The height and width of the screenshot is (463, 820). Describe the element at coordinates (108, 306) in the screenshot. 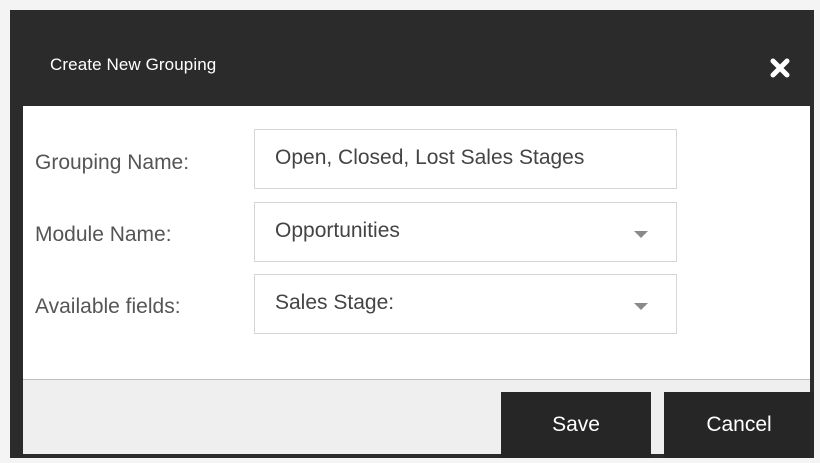

I see `available-fields-label: Available fields:` at that location.